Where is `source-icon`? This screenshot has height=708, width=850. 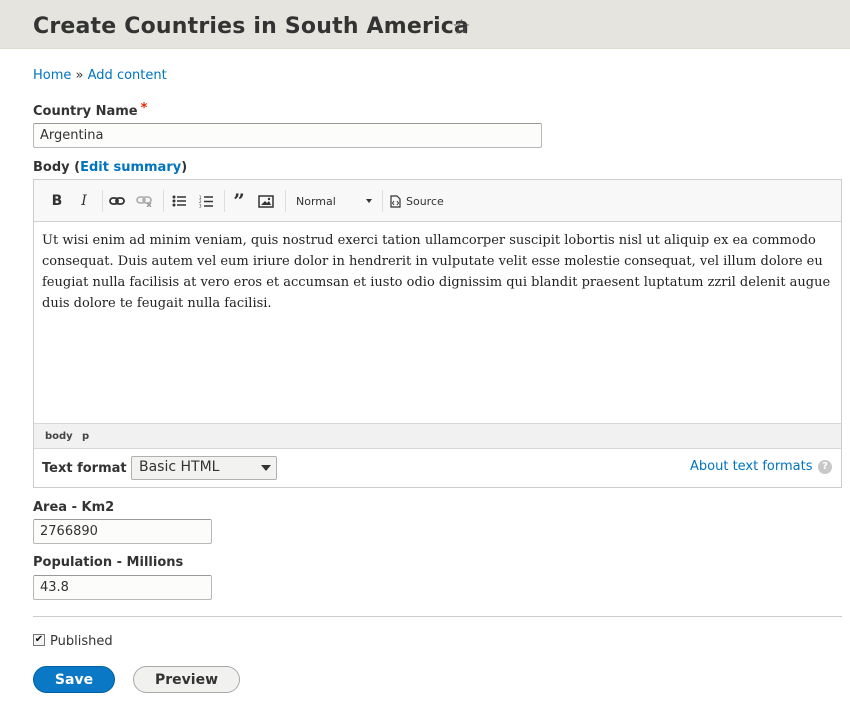 source-icon is located at coordinates (395, 201).